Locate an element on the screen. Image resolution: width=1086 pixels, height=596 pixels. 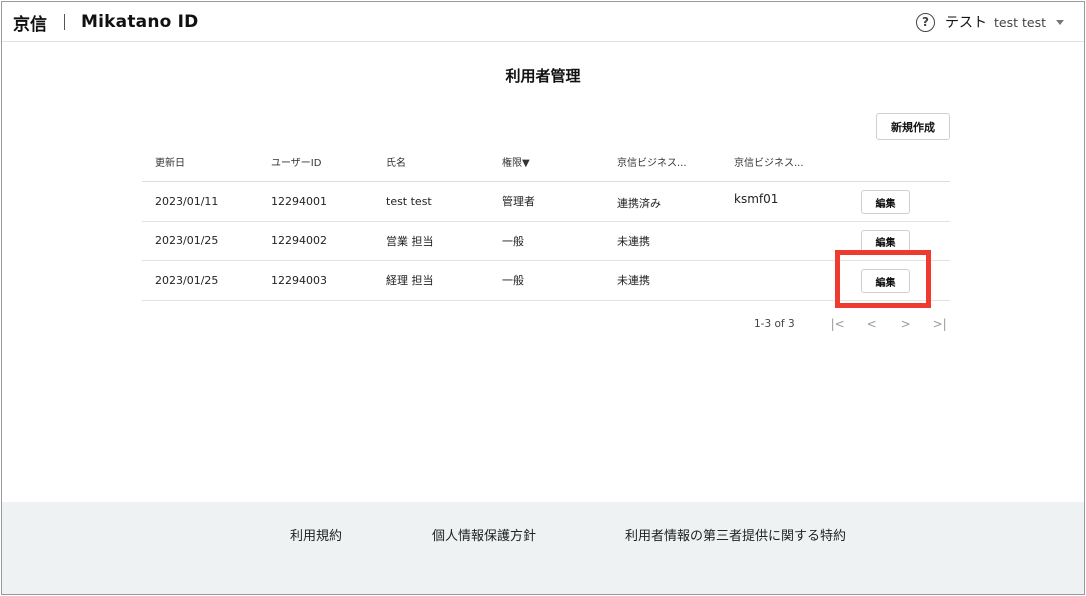
edit-button: 編集 is located at coordinates (885, 202).